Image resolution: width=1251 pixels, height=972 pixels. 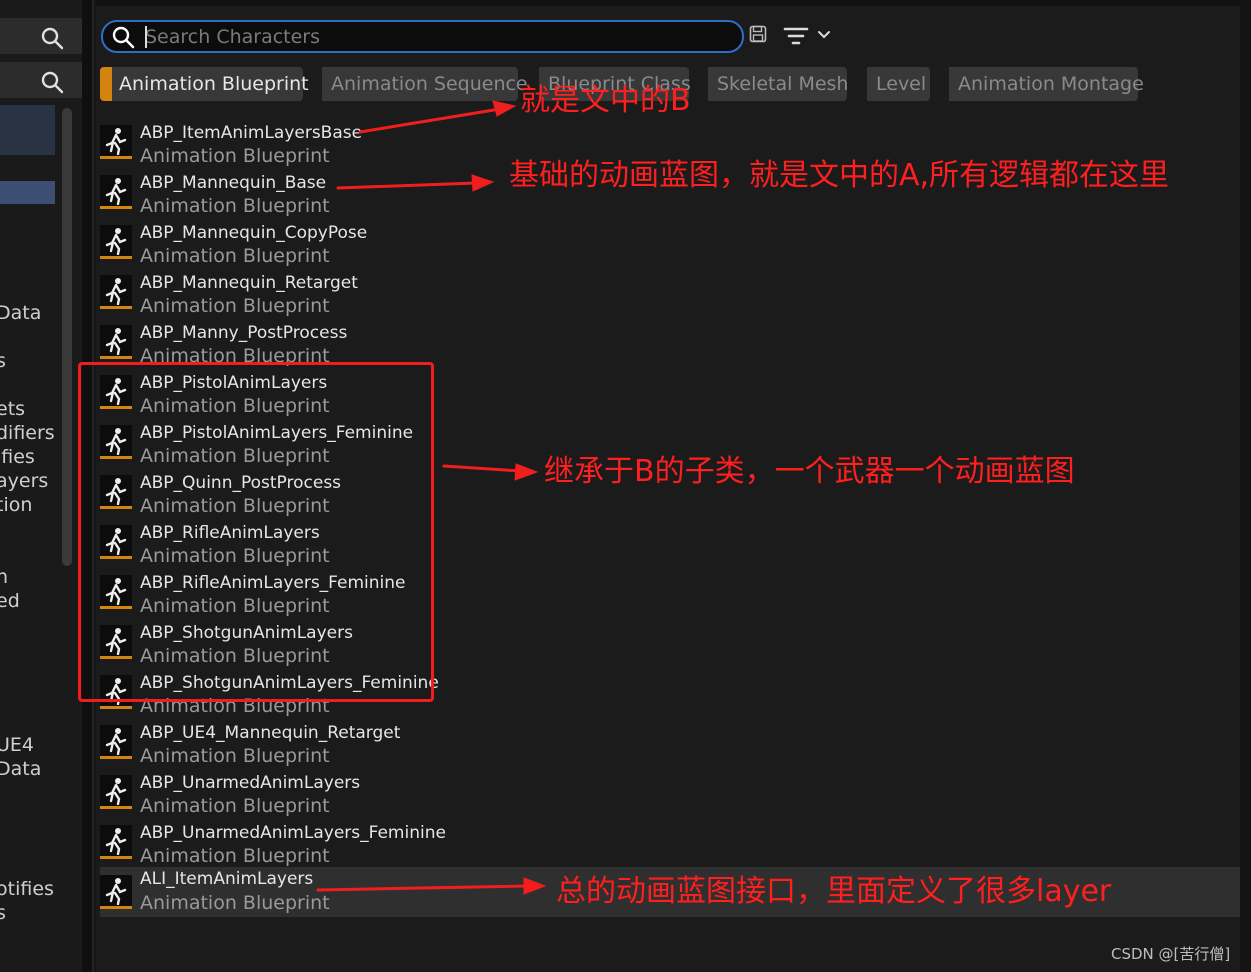 I want to click on annotation-note-interface: 总的动画蓝图接口，里面定义了很多layer, so click(x=834, y=891).